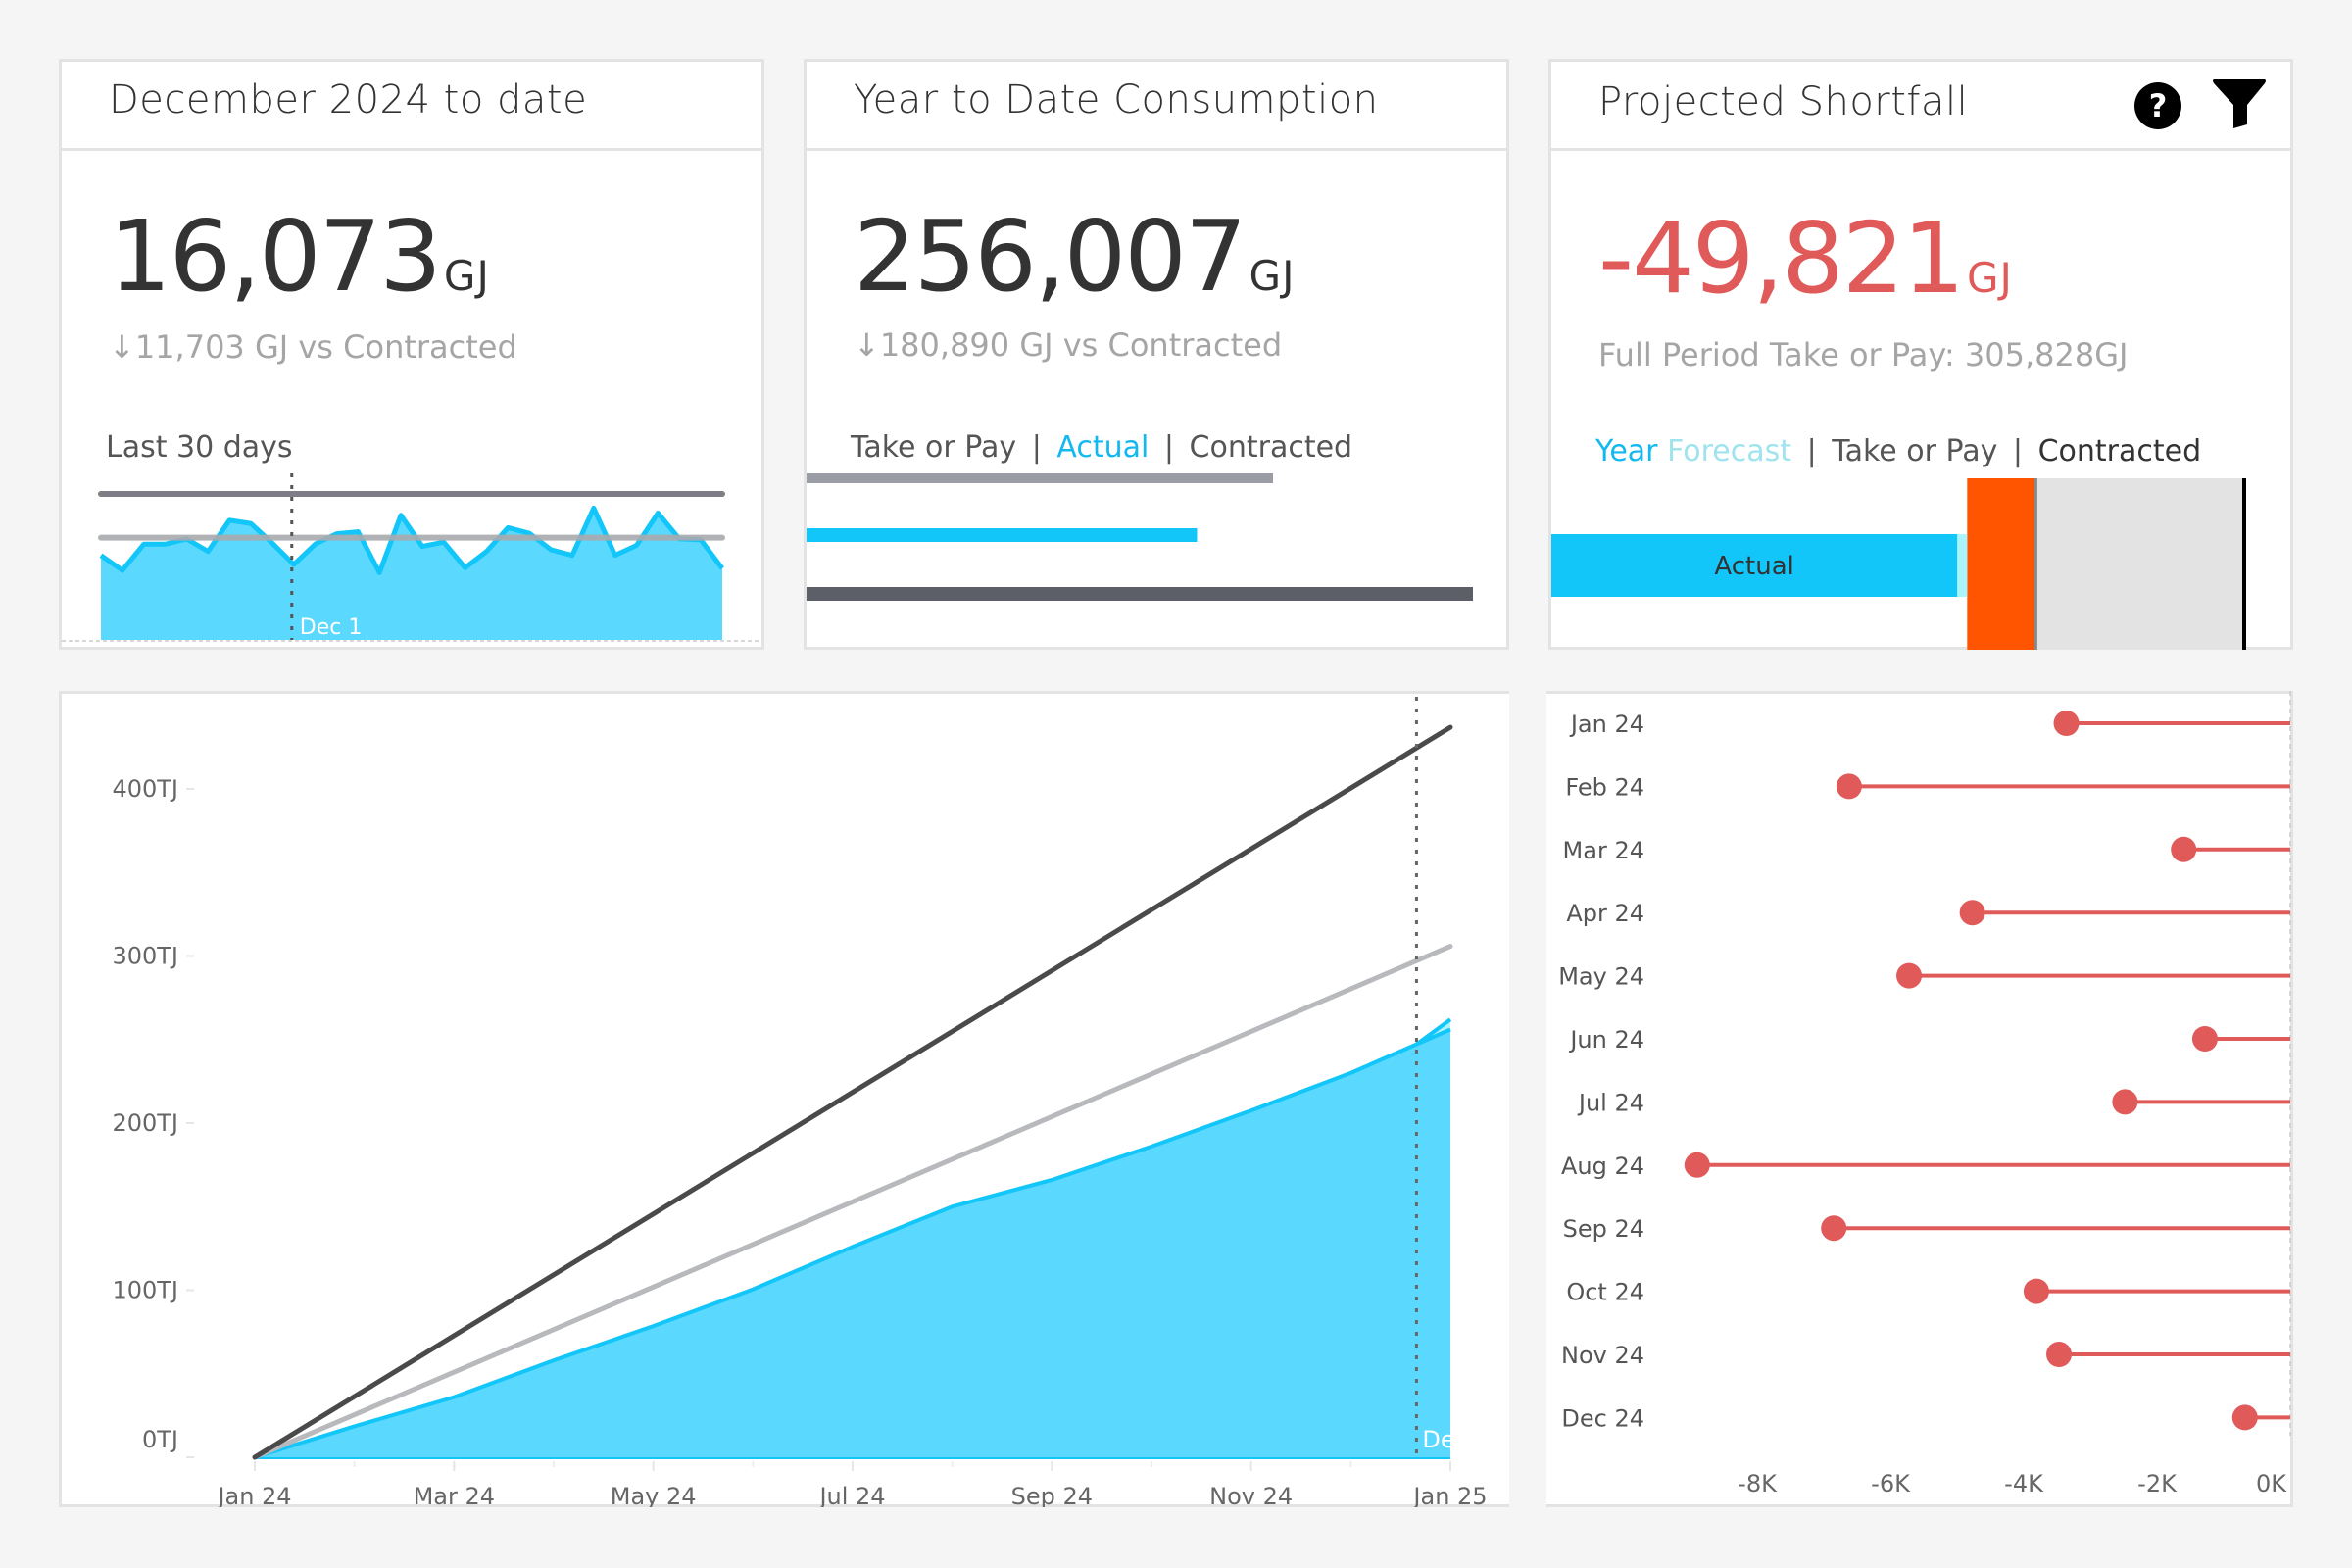 This screenshot has height=1568, width=2352. What do you see at coordinates (253, 1495) in the screenshot?
I see `x-tick-label: Jan 24` at bounding box center [253, 1495].